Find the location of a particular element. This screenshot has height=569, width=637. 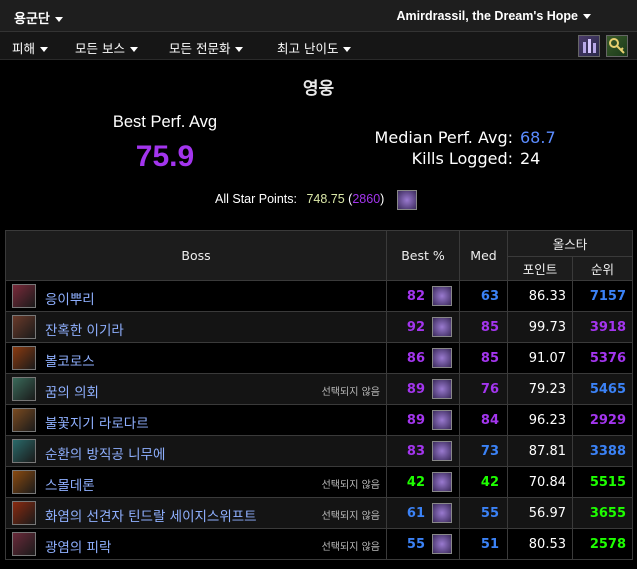

header-rank: 순위 is located at coordinates (602, 268).